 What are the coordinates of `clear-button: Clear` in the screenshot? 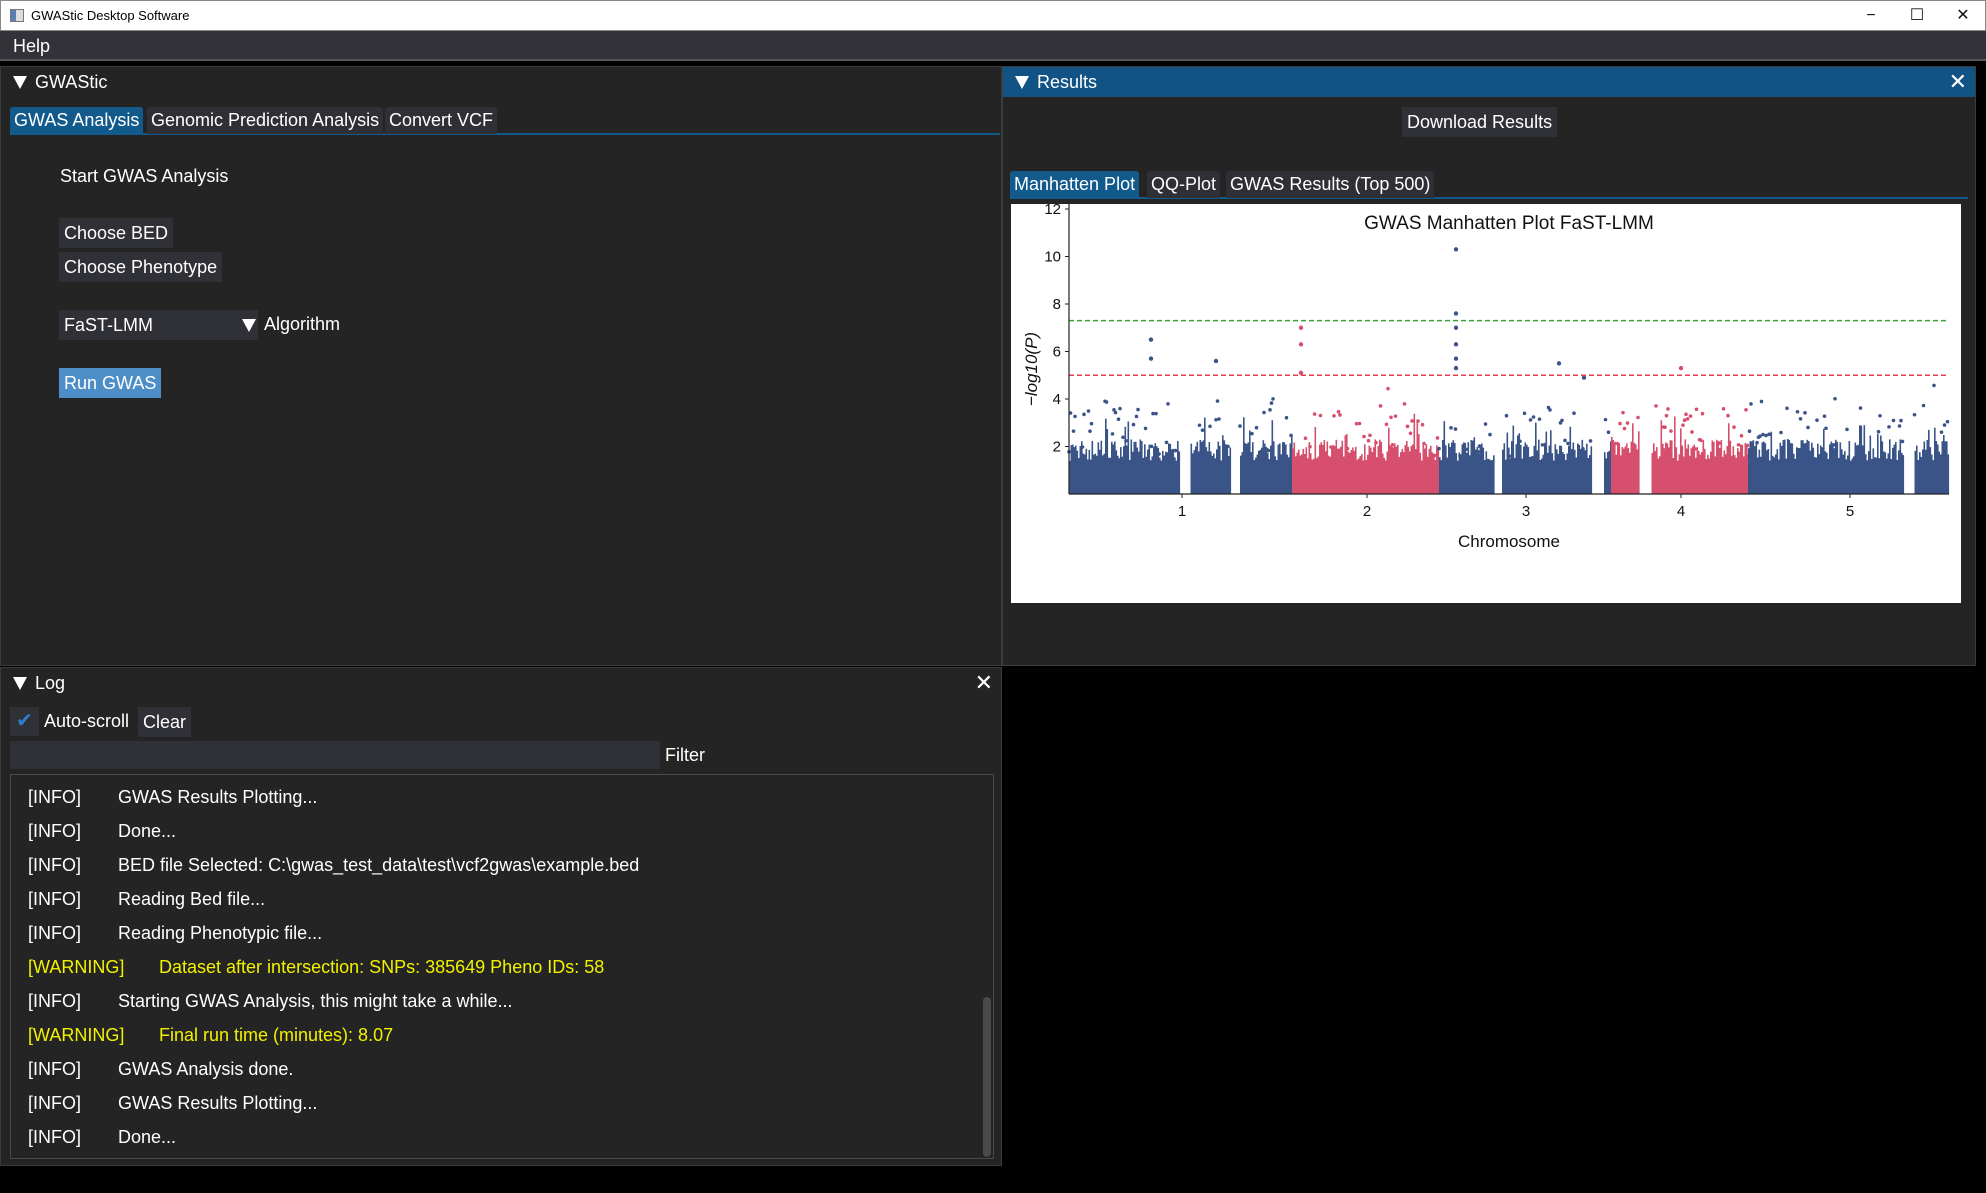 It's located at (165, 722).